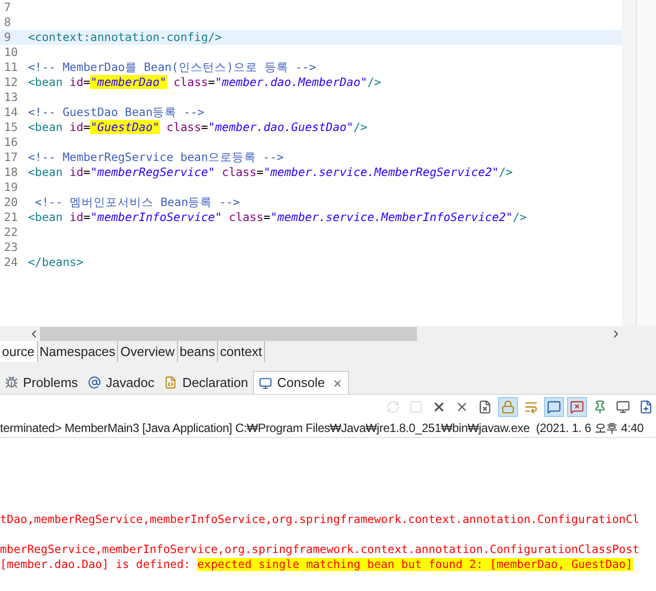  What do you see at coordinates (171, 382) in the screenshot?
I see `document-icon` at bounding box center [171, 382].